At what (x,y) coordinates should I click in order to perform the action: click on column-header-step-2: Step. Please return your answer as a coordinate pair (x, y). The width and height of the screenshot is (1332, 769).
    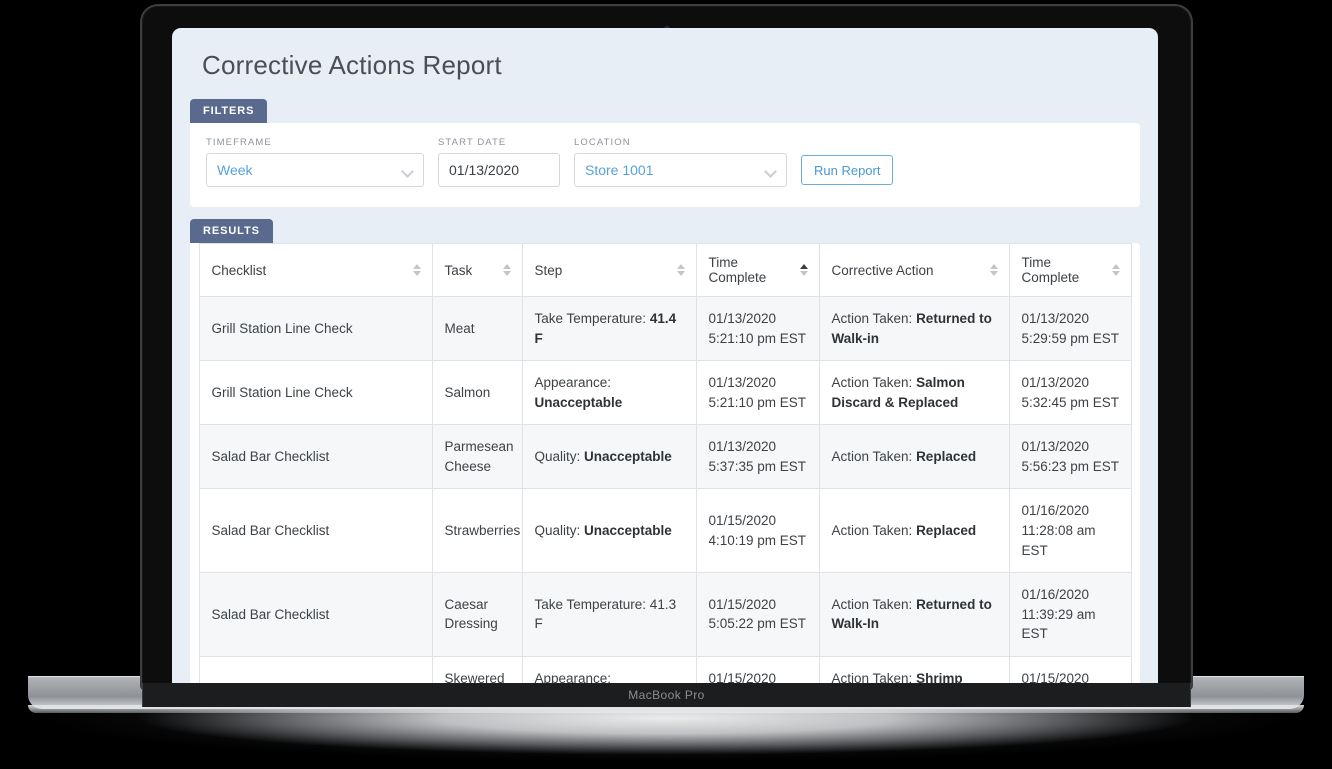
    Looking at the image, I should click on (609, 270).